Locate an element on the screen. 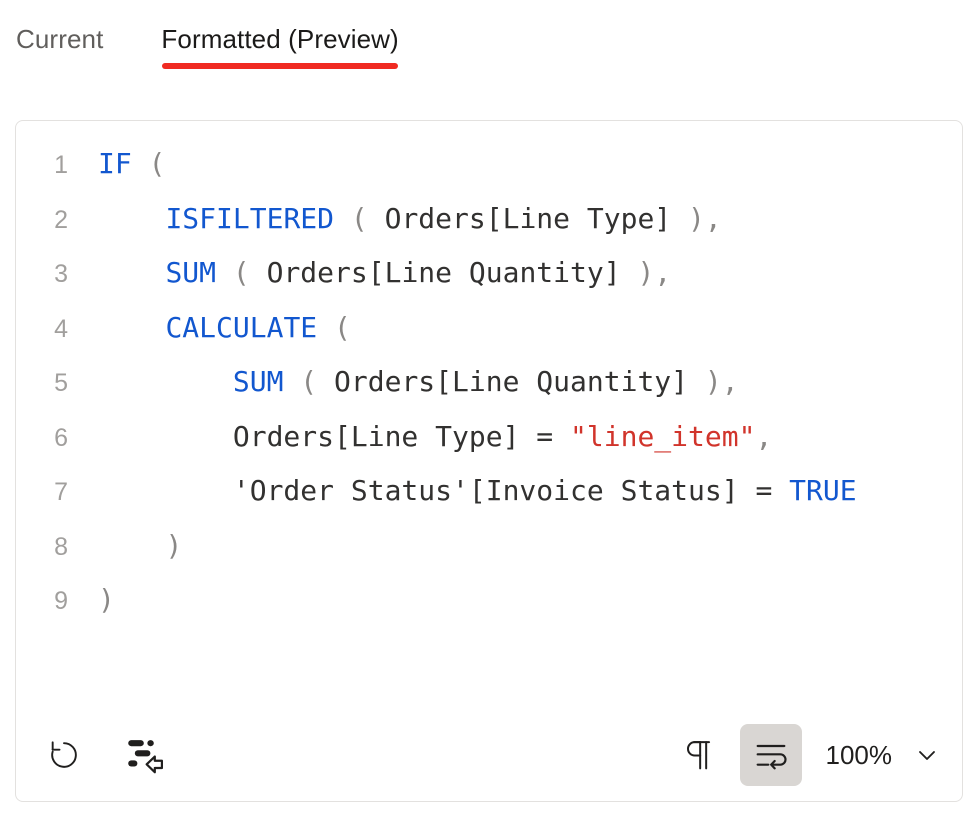 The image size is (980, 830). tab-strip: Current Formatted (Preview) is located at coordinates (490, 44).